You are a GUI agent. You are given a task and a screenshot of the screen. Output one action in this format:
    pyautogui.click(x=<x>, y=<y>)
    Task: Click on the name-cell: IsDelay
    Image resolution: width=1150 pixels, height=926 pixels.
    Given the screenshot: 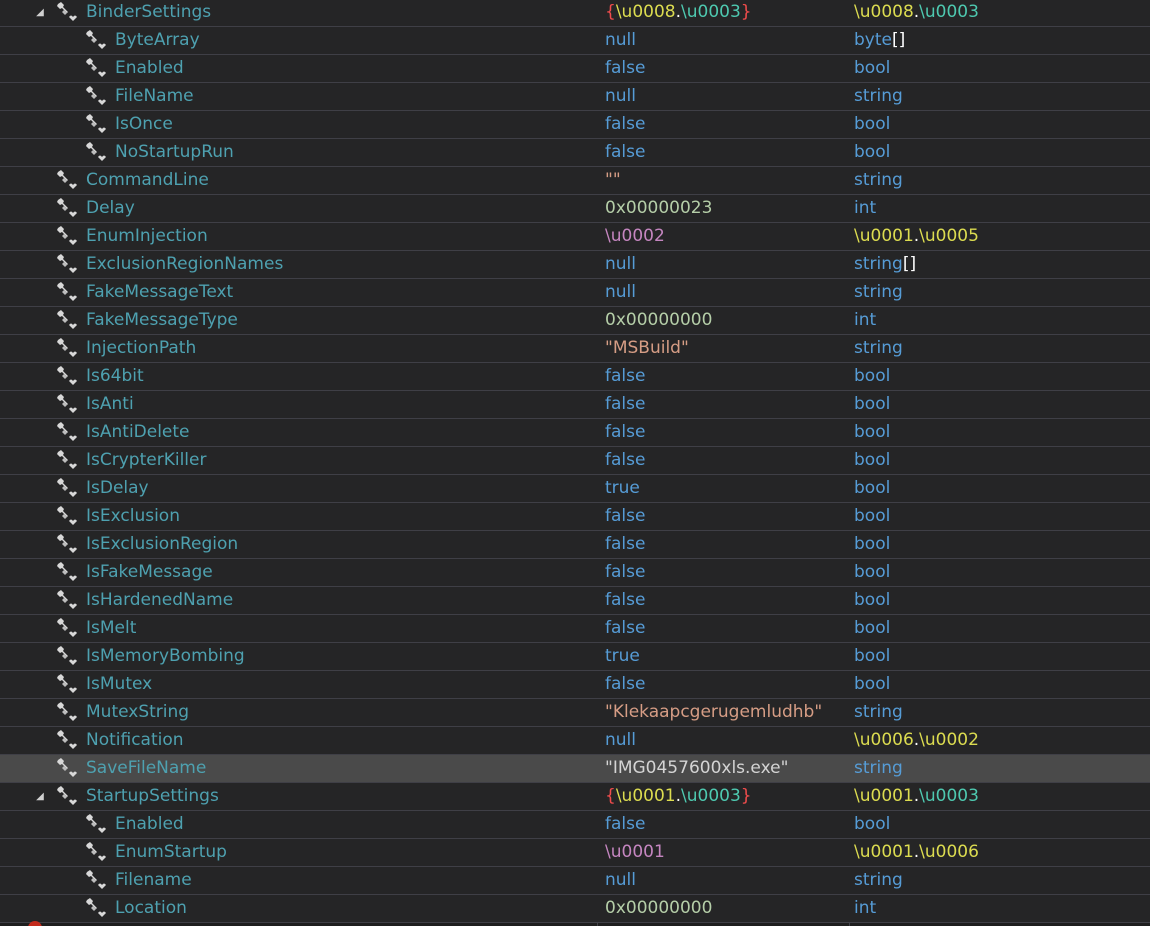 What is the action you would take?
    pyautogui.click(x=298, y=488)
    